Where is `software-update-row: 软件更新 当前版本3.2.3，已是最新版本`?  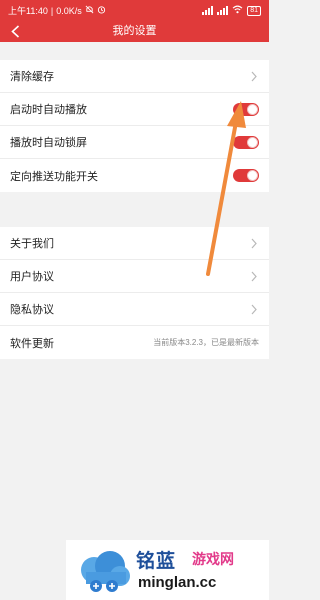
software-update-row: 软件更新 当前版本3.2.3，已是最新版本 is located at coordinates (134, 342).